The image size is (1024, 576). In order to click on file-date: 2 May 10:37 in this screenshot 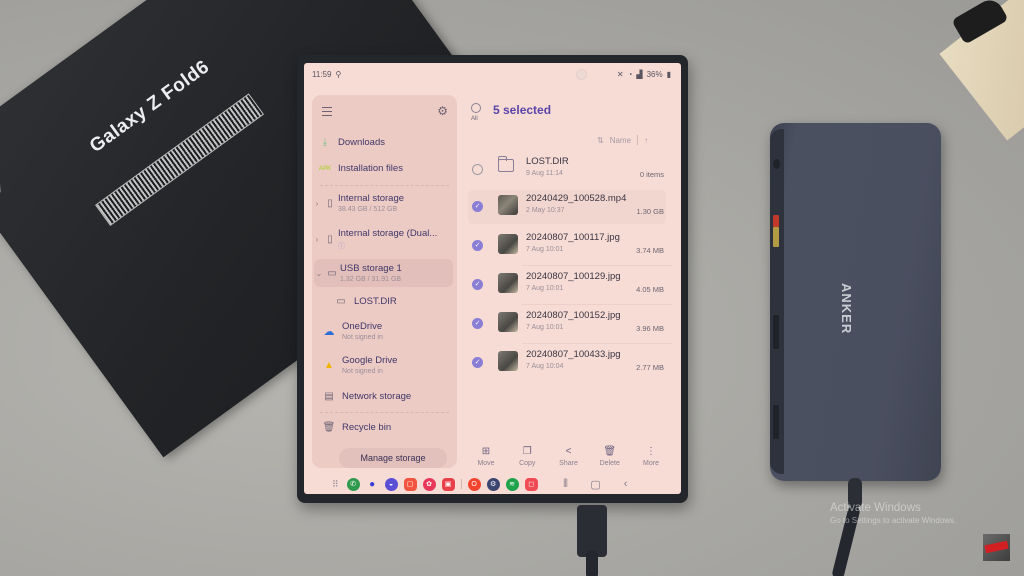, I will do `click(545, 210)`.